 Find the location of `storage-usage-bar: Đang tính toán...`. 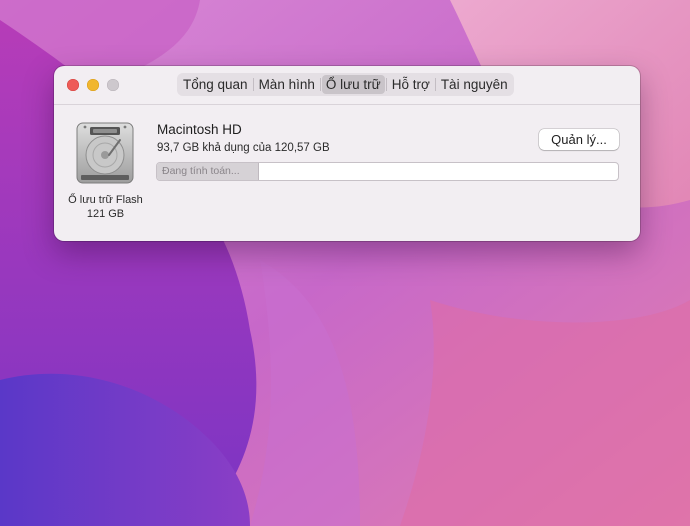

storage-usage-bar: Đang tính toán... is located at coordinates (387, 171).